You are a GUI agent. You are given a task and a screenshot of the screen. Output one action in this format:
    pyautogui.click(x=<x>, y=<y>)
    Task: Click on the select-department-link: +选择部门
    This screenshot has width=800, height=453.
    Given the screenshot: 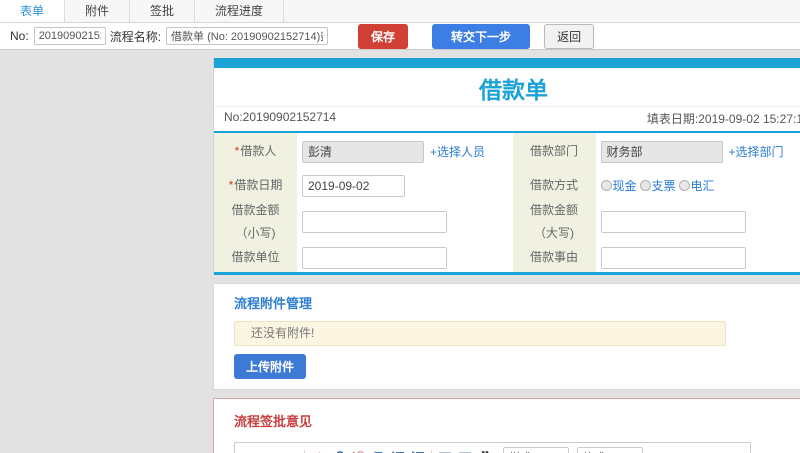 What is the action you would take?
    pyautogui.click(x=756, y=151)
    